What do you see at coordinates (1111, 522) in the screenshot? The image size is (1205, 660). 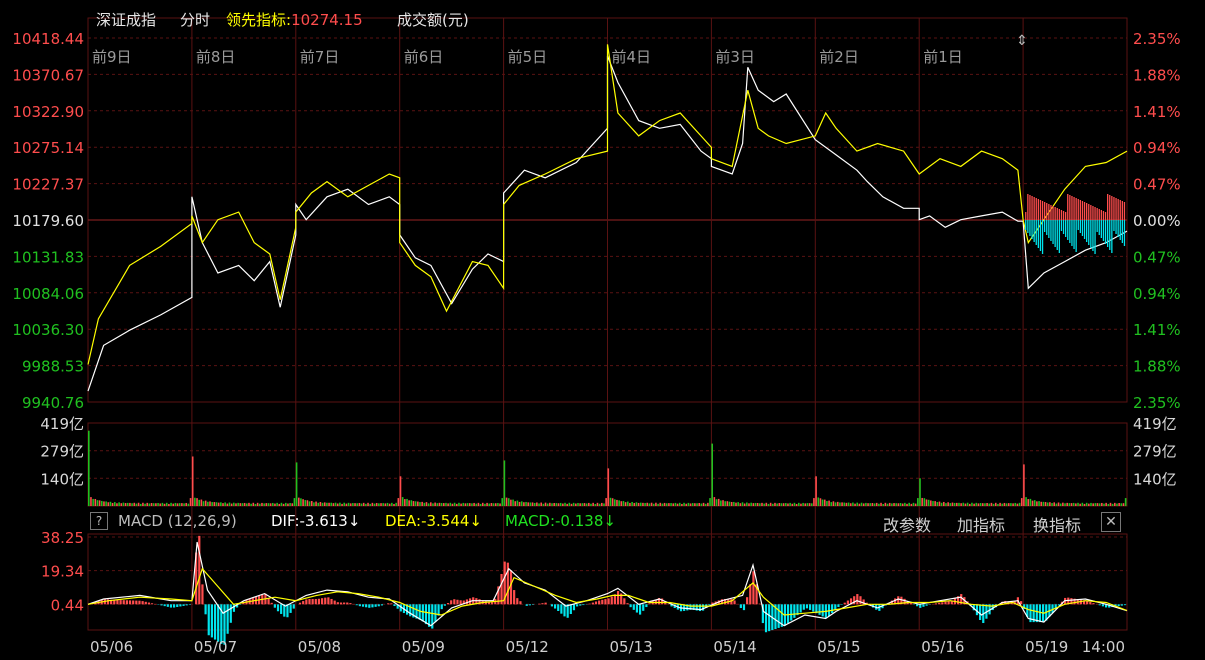 I see `close-icon: ✕` at bounding box center [1111, 522].